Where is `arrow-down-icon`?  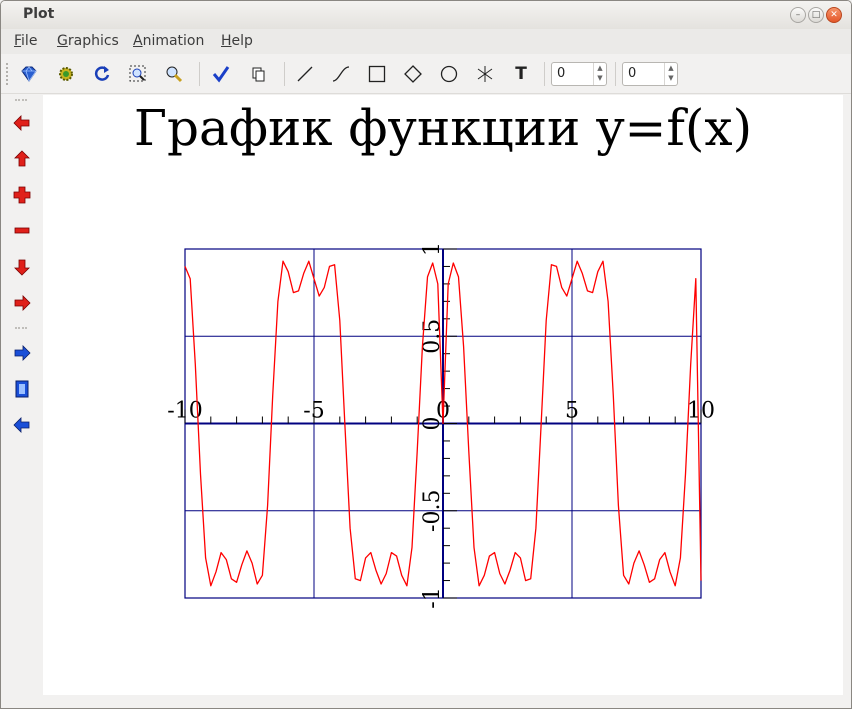 arrow-down-icon is located at coordinates (22, 267).